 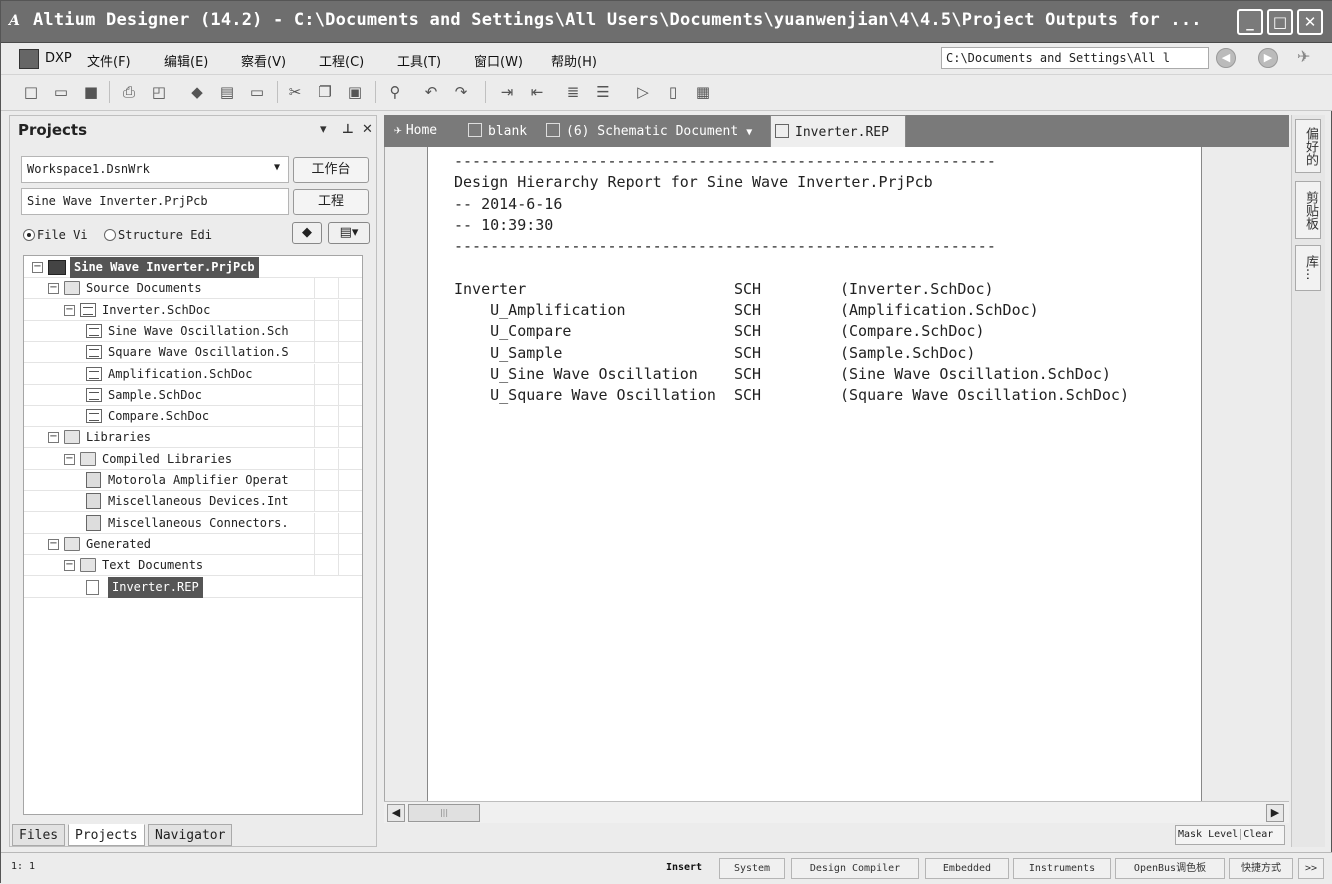 What do you see at coordinates (574, 60) in the screenshot?
I see `menu-help: 帮助(H)` at bounding box center [574, 60].